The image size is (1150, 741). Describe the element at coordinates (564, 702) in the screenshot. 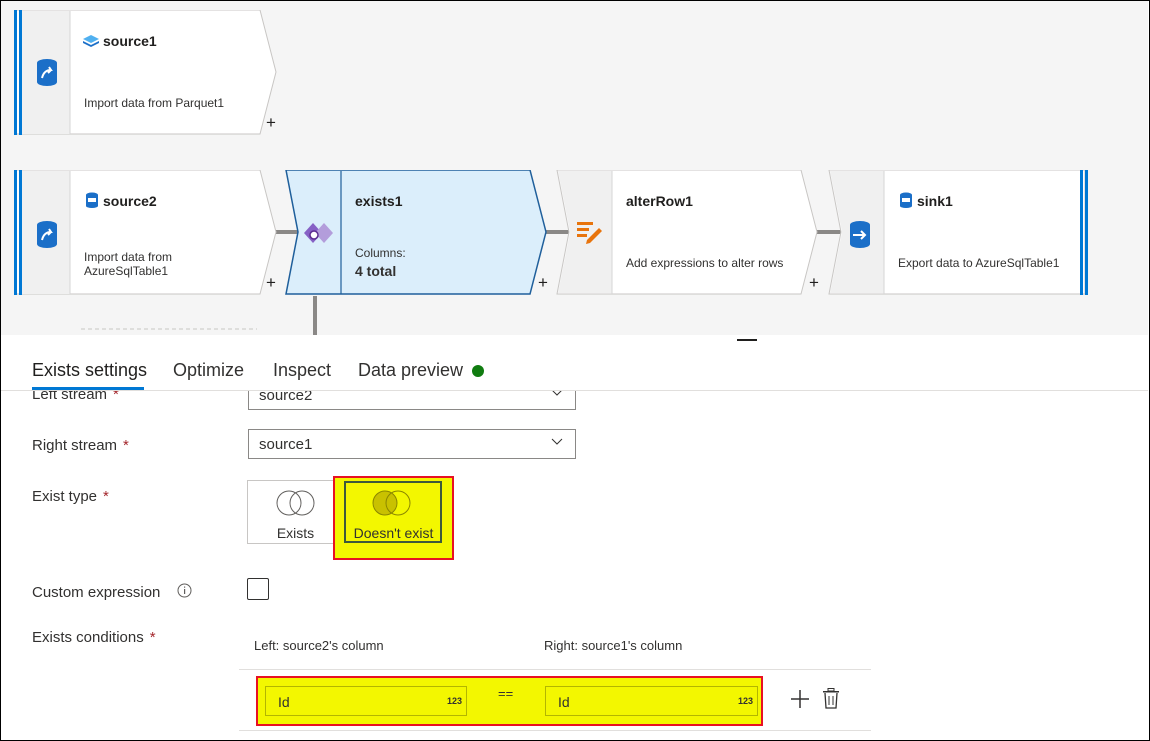

I see `right-column-value: Id` at that location.